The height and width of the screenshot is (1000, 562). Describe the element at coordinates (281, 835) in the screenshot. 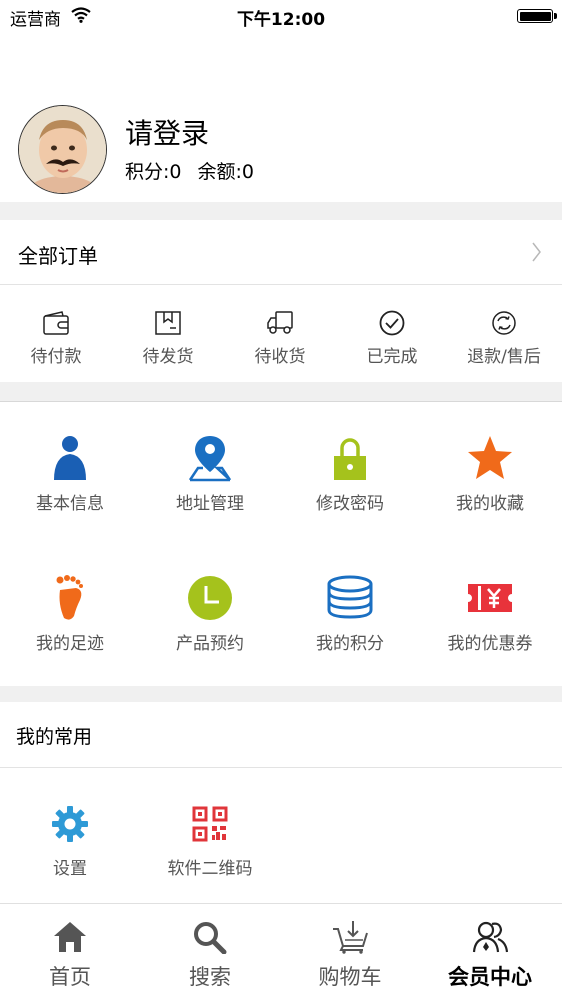

I see `common-tools: 设置 软件二维码` at that location.